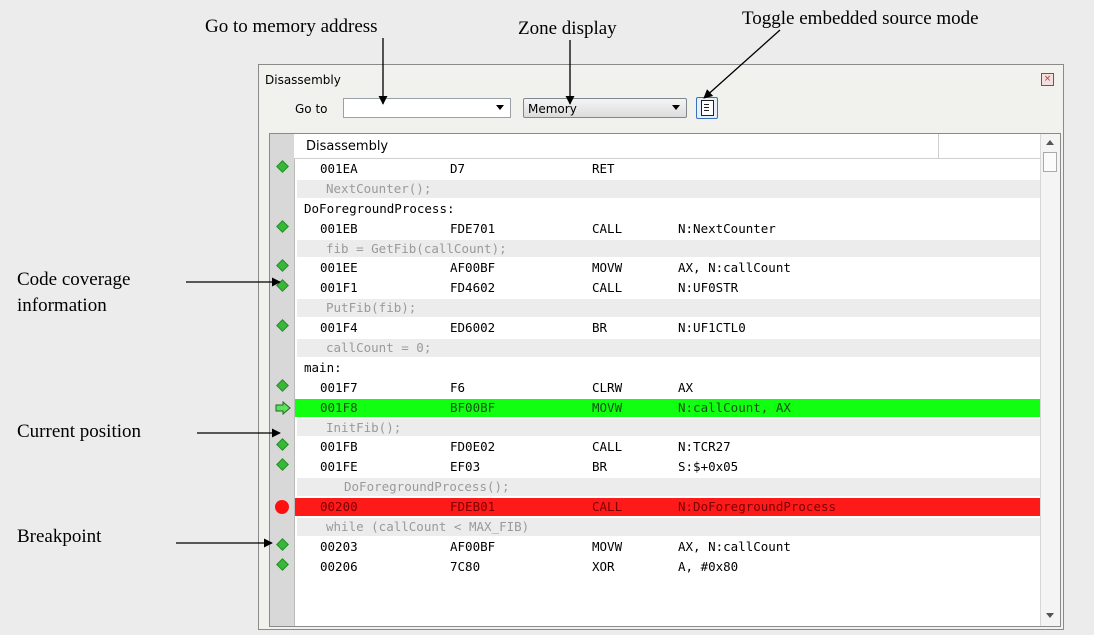  What do you see at coordinates (339, 168) in the screenshot?
I see `address-cell: 001EA` at bounding box center [339, 168].